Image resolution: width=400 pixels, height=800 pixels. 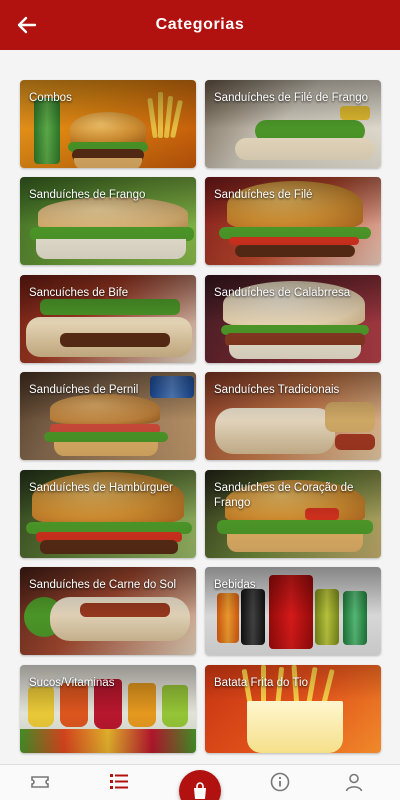 I want to click on category-card-bebidas: Bebidas, so click(x=293, y=611).